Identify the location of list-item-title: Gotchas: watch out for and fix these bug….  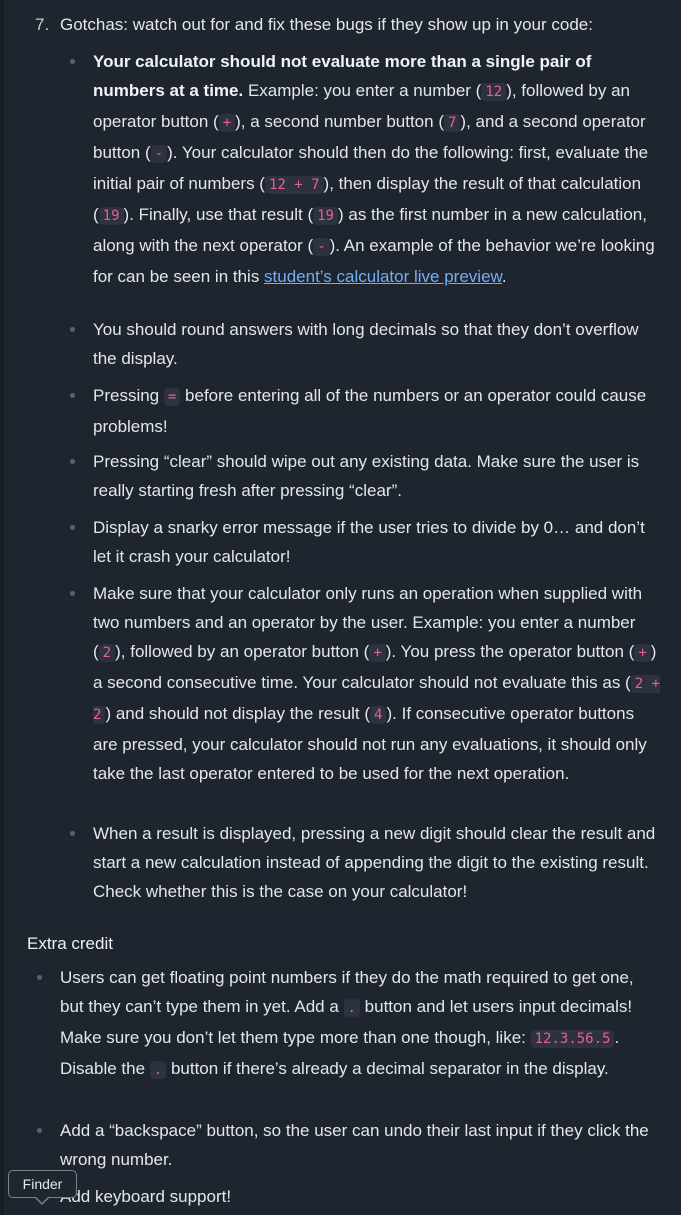
(326, 24).